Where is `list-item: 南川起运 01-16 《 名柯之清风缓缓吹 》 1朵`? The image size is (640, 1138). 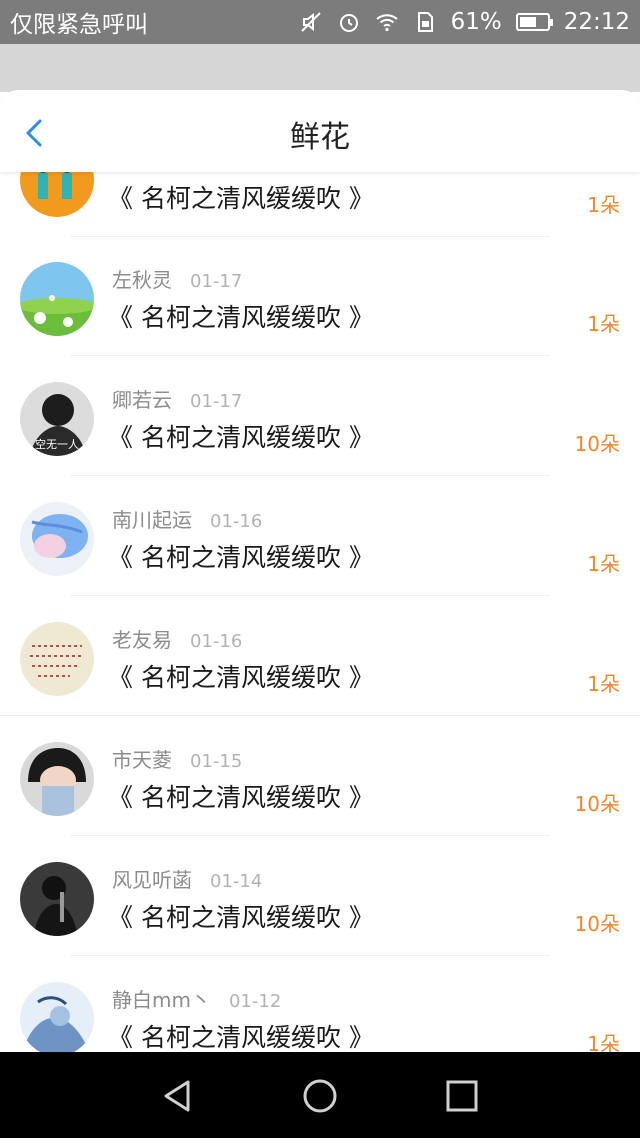 list-item: 南川起运 01-16 《 名柯之清风缓缓吹 》 1朵 is located at coordinates (320, 536).